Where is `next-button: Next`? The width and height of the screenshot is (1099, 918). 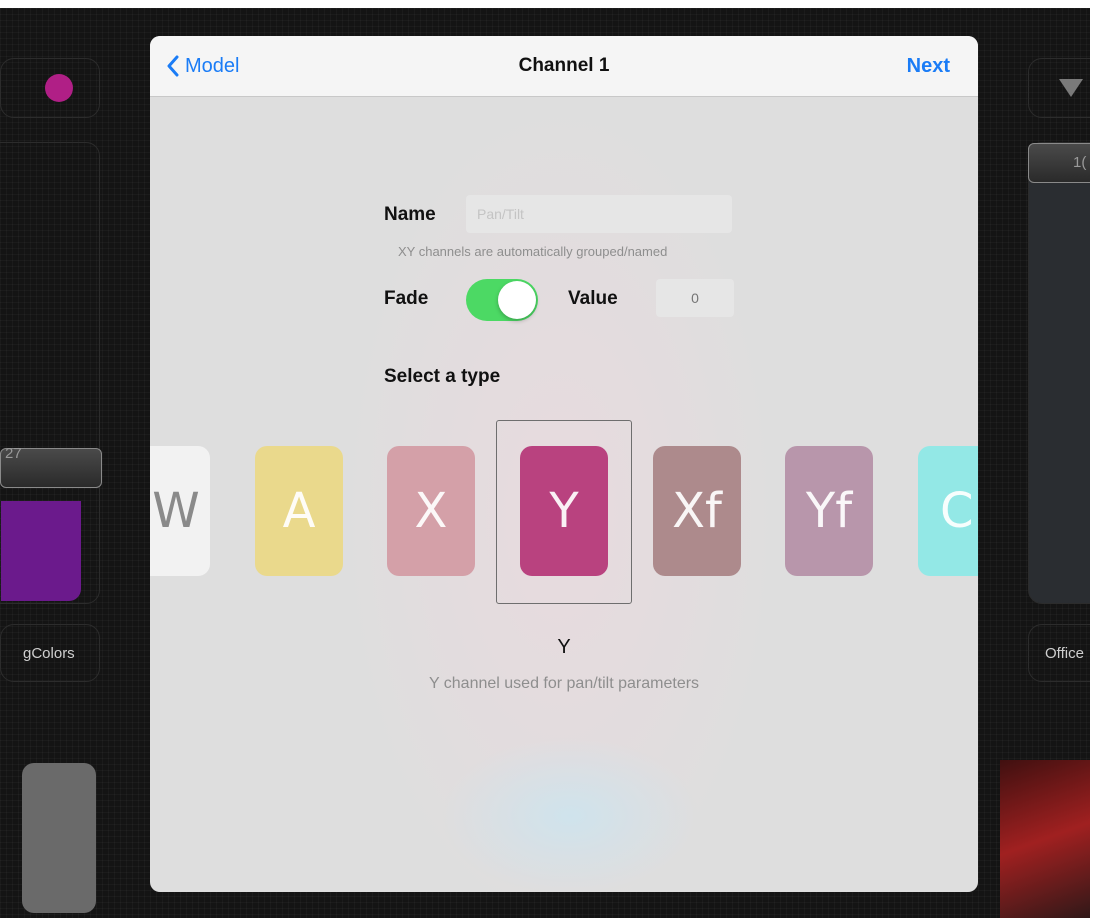 next-button: Next is located at coordinates (928, 66).